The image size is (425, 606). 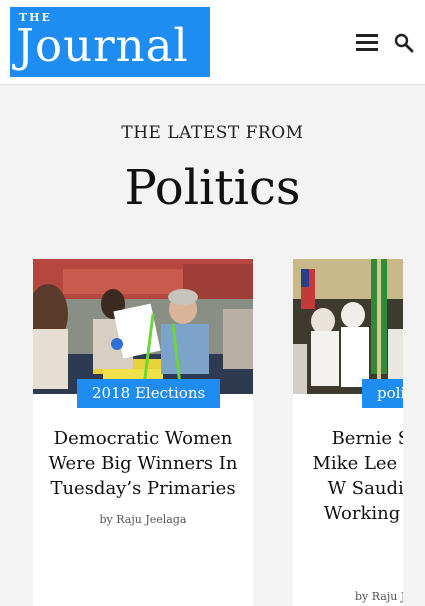 I want to click on site-header: THE Journal, so click(x=212, y=42).